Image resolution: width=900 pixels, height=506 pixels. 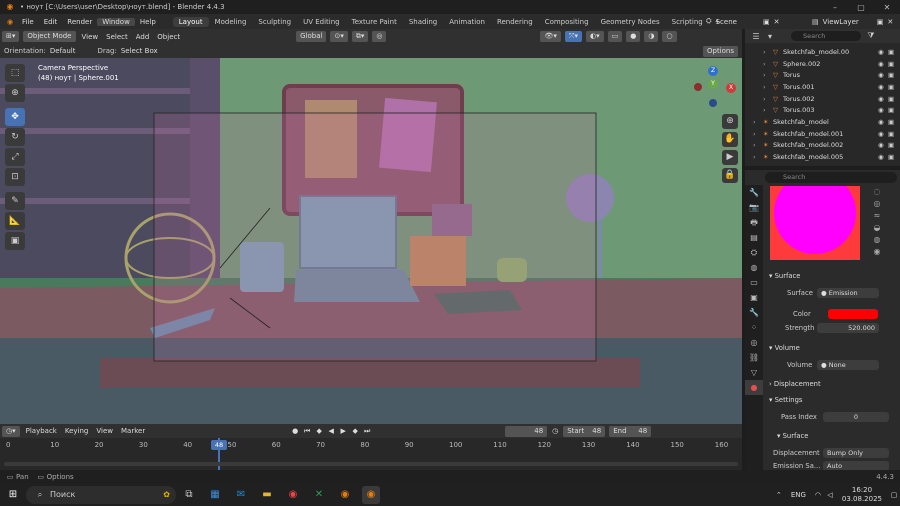 What do you see at coordinates (822, 157) in the screenshot?
I see `outliner-row: › ✶ Sketchfab_model.005 ◉ ▣` at bounding box center [822, 157].